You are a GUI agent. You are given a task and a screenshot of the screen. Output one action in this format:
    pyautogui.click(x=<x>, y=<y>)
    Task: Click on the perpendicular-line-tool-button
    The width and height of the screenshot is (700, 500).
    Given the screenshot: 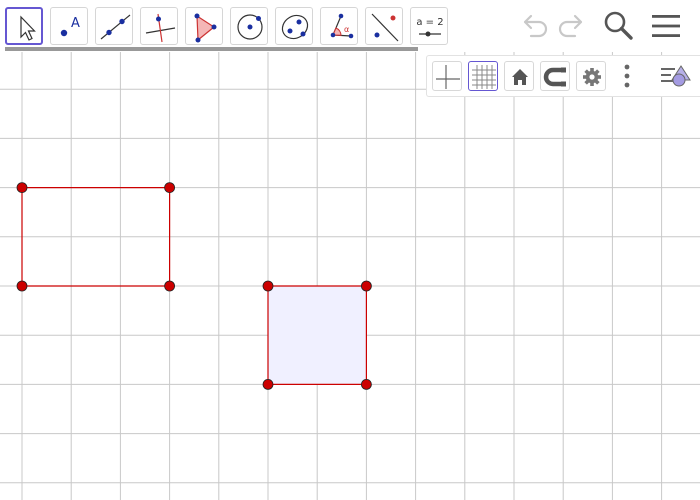 What is the action you would take?
    pyautogui.click(x=159, y=26)
    